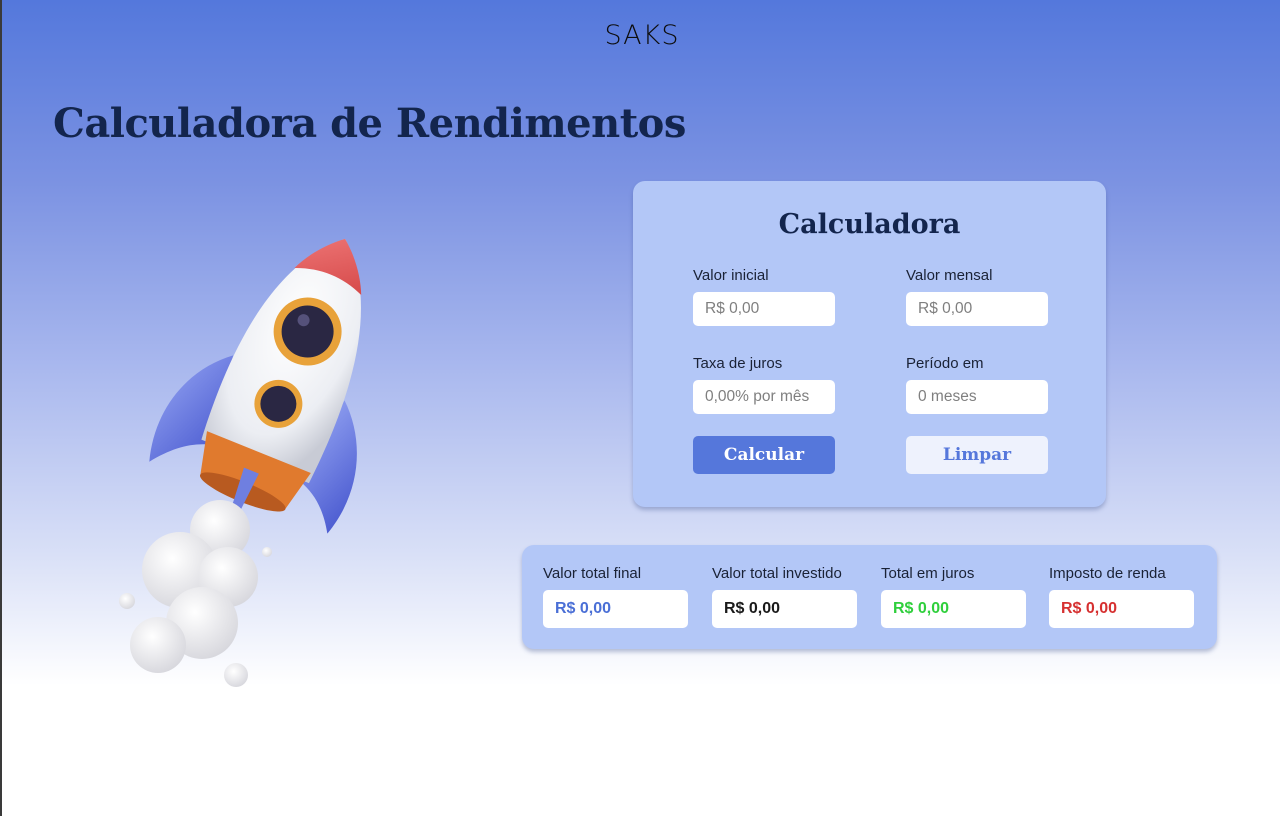 Image resolution: width=1280 pixels, height=816 pixels. Describe the element at coordinates (592, 573) in the screenshot. I see `final-total-label: Valor total final` at that location.